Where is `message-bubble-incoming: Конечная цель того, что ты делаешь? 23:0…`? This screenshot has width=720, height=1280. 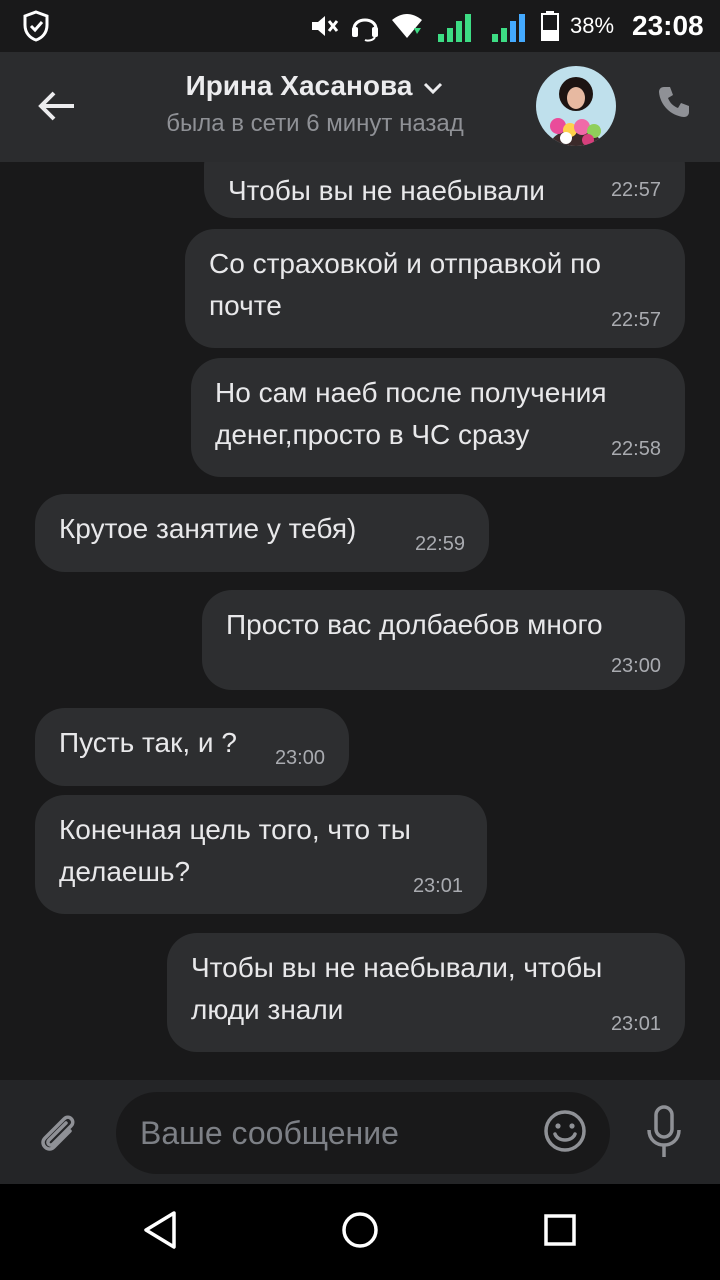 message-bubble-incoming: Конечная цель того, что ты делаешь? 23:0… is located at coordinates (261, 854).